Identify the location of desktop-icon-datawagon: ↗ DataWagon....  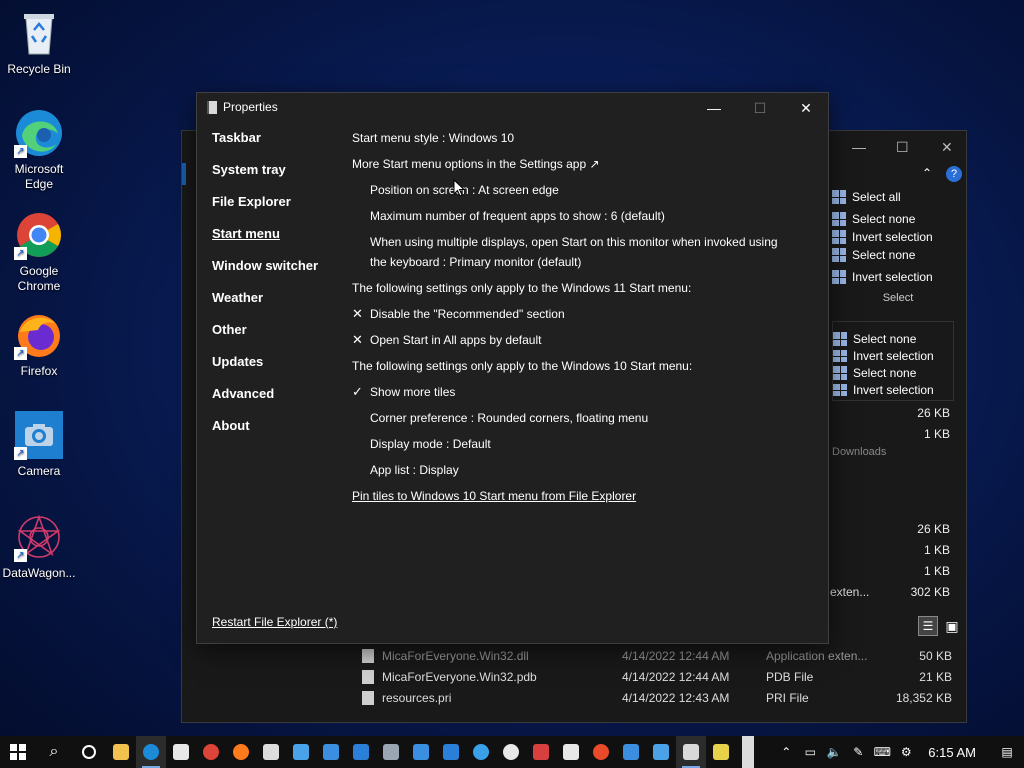
(39, 546).